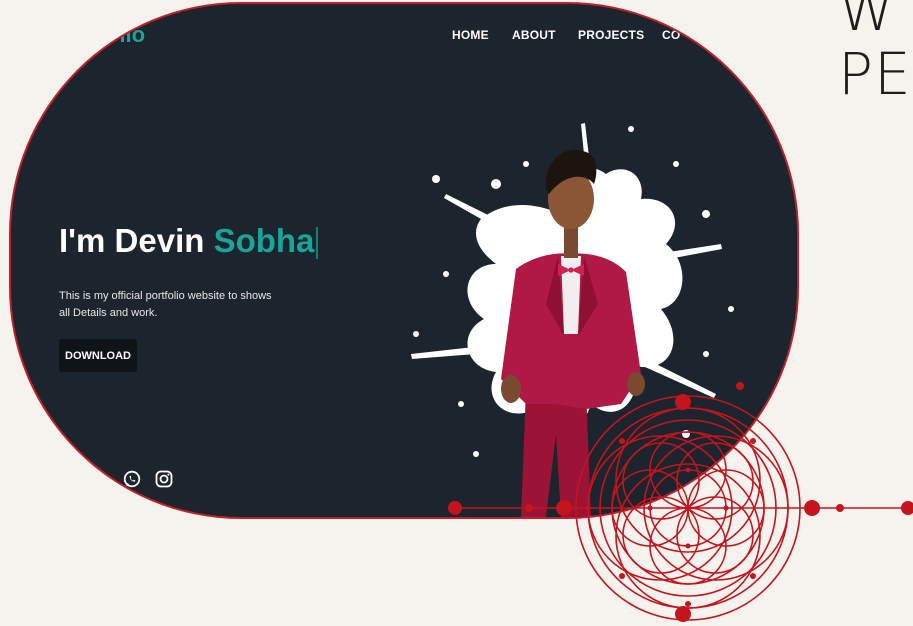 This screenshot has width=913, height=626. Describe the element at coordinates (470, 35) in the screenshot. I see `nav-link-home: HOME` at that location.